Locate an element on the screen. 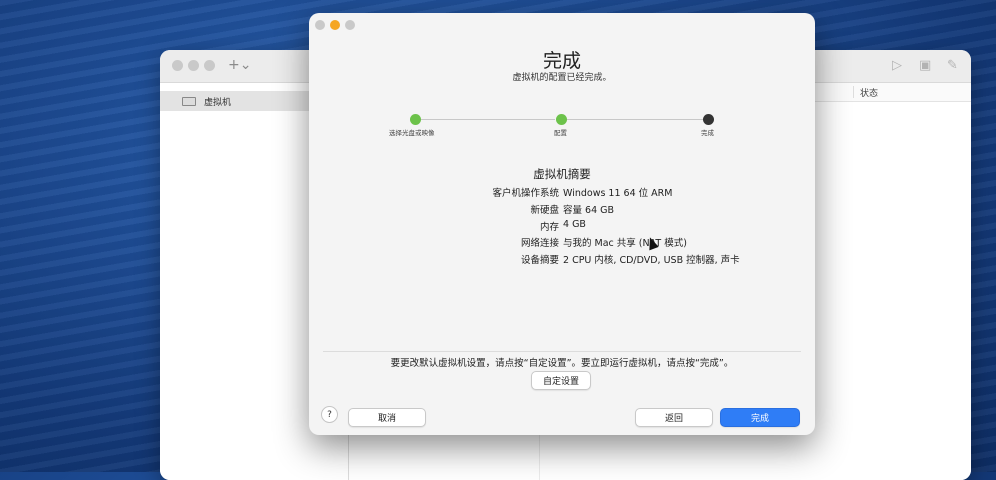 The width and height of the screenshot is (996, 480). cancel-button: 取消 is located at coordinates (387, 417).